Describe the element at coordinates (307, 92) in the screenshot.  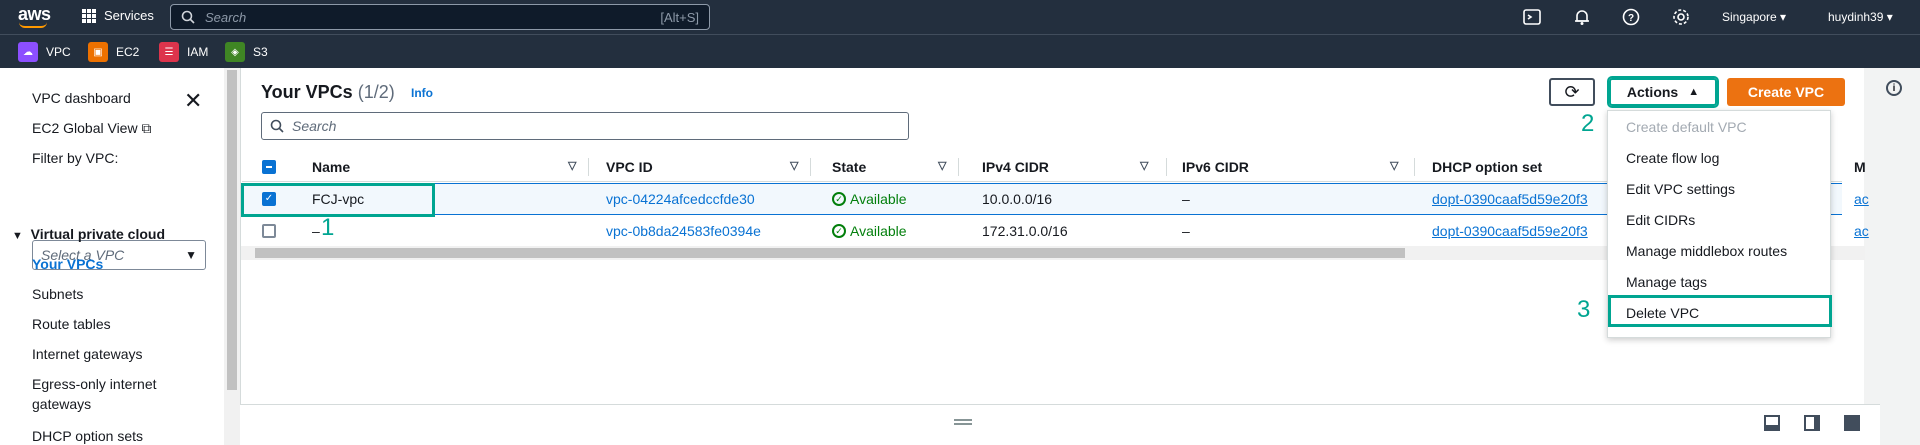
I see `title-text: Your VPCs` at that location.